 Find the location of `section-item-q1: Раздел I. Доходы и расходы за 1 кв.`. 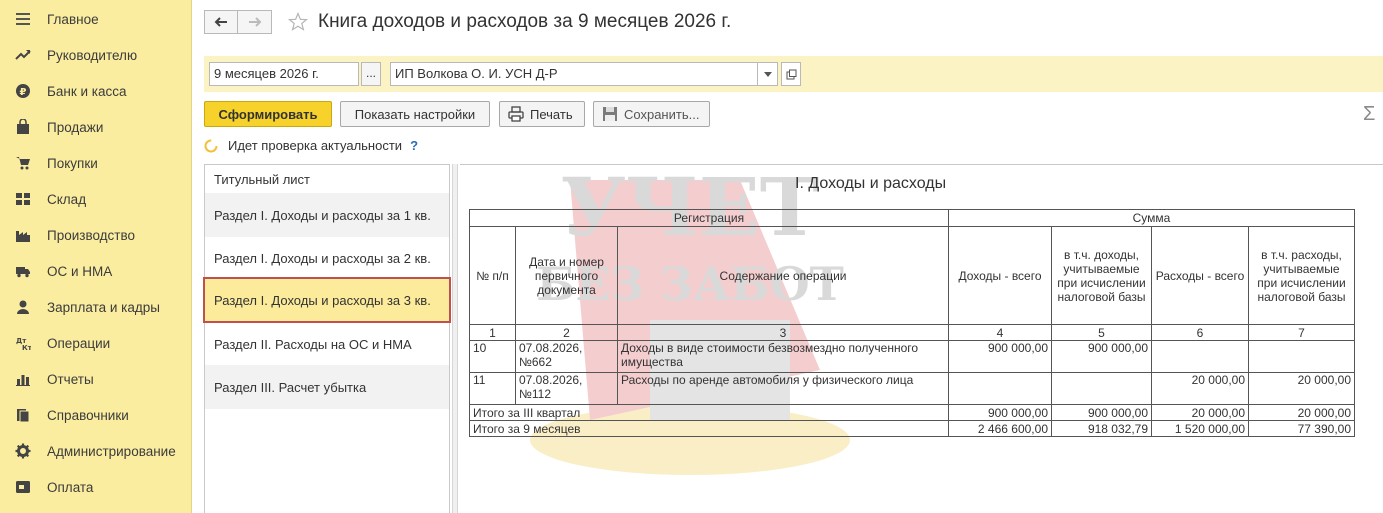

section-item-q1: Раздел I. Доходы и расходы за 1 кв. is located at coordinates (327, 215).